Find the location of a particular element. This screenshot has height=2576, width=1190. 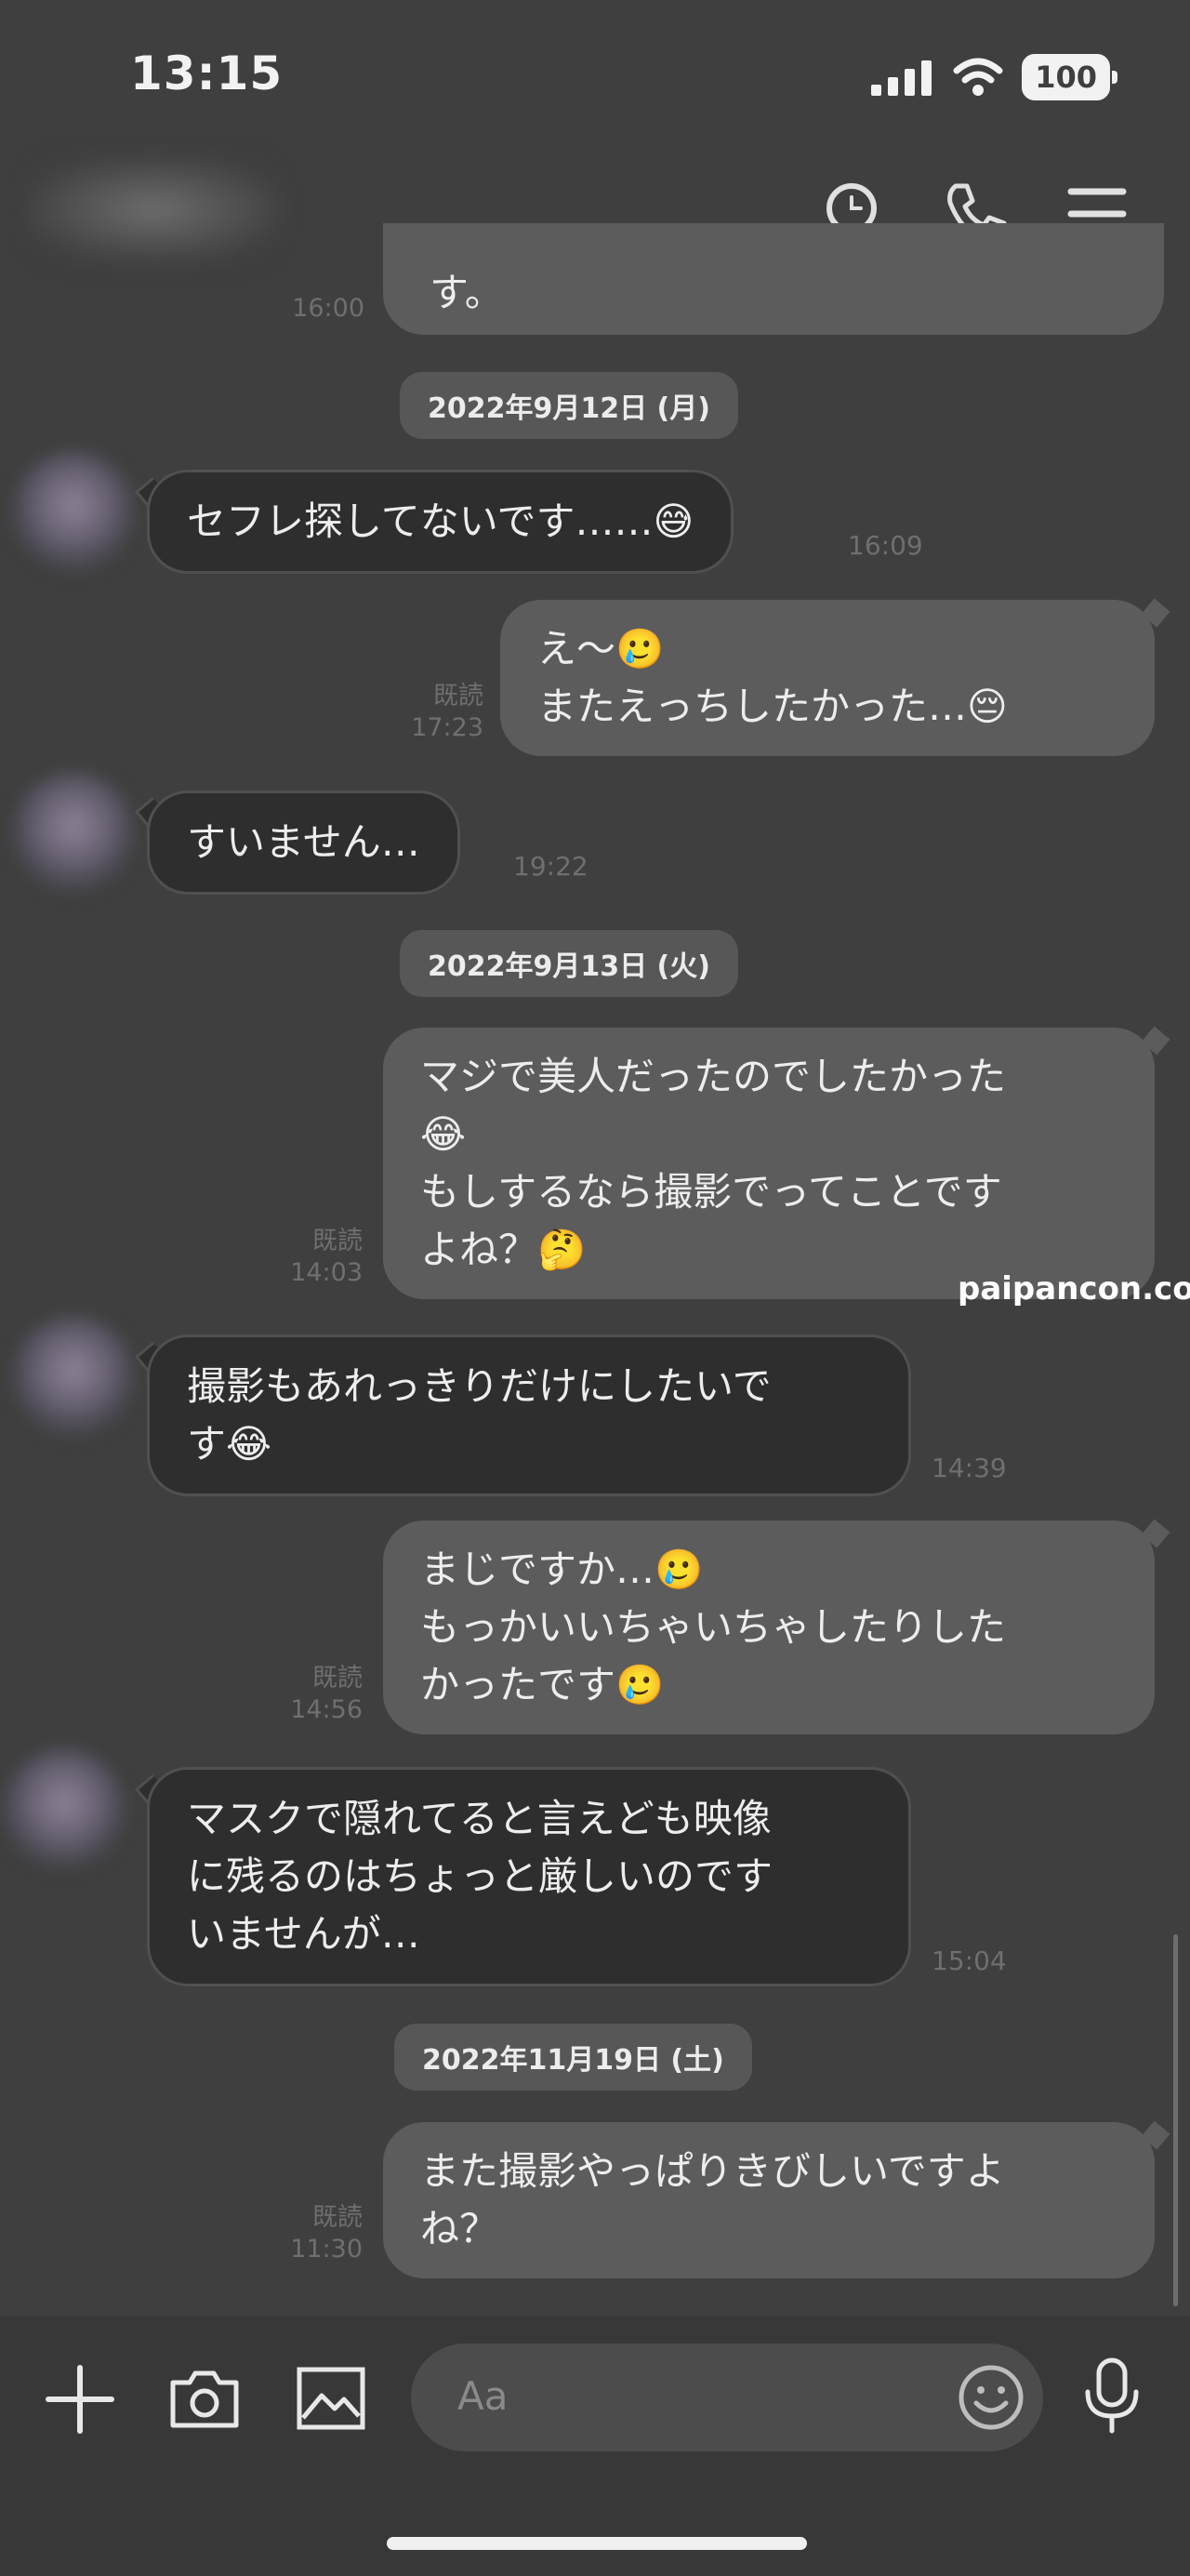

message-meta: 既読 14:03 is located at coordinates (316, 1257).